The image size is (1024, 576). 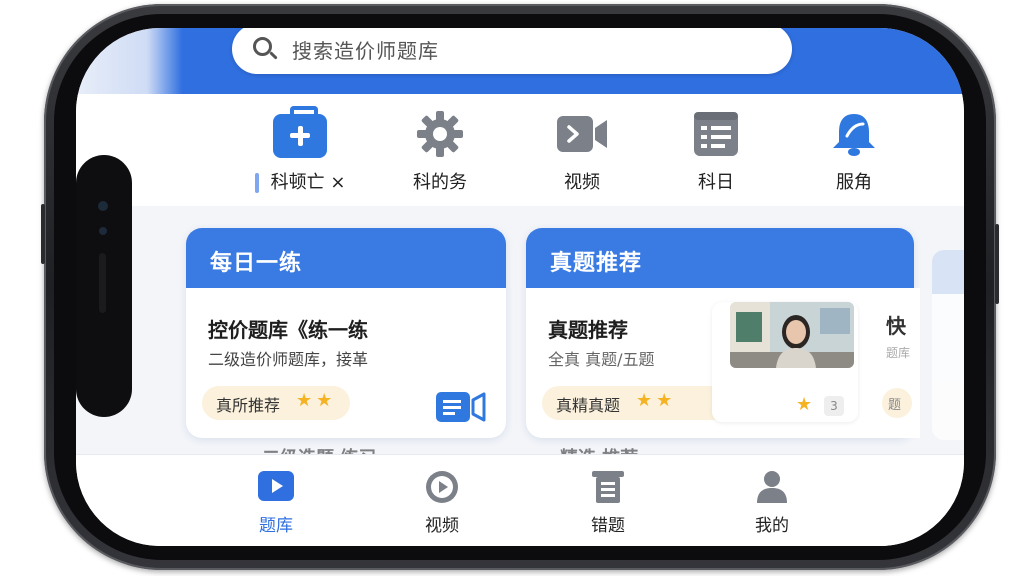 I want to click on category-label: 科的务, so click(x=440, y=182).